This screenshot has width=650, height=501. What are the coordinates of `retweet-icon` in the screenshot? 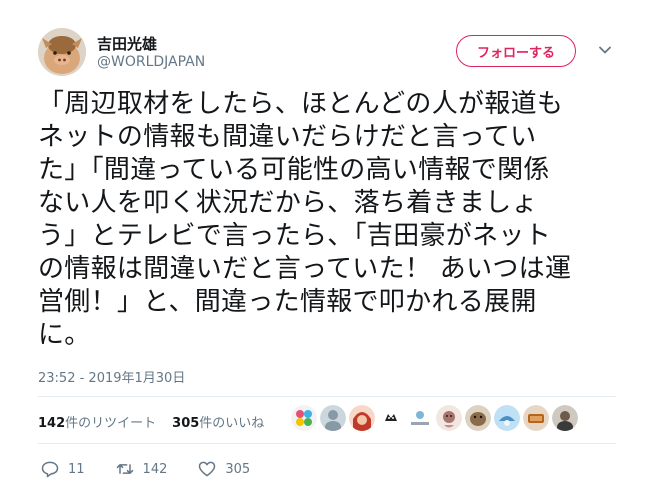 It's located at (124, 469).